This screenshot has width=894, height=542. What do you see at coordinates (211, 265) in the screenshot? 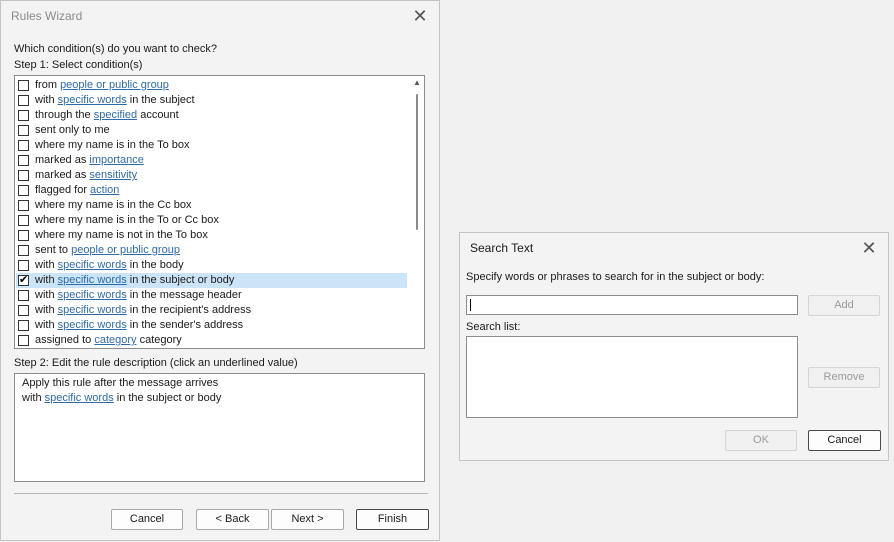
I see `condition-row: with specific words in the body` at bounding box center [211, 265].